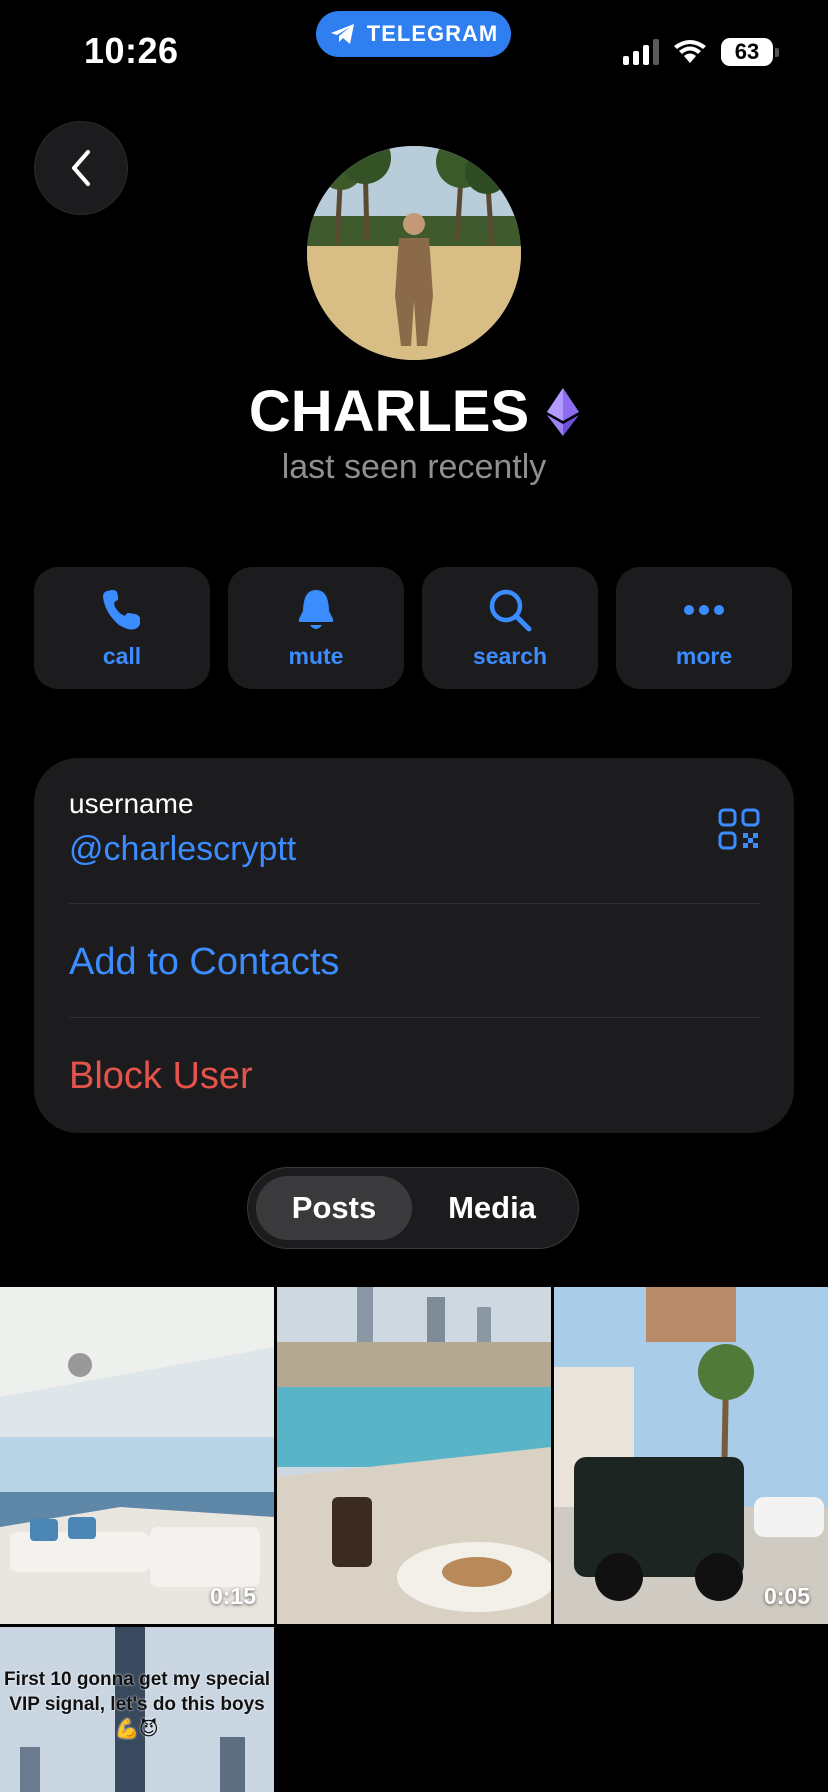  I want to click on status-time: 10:26, so click(131, 50).